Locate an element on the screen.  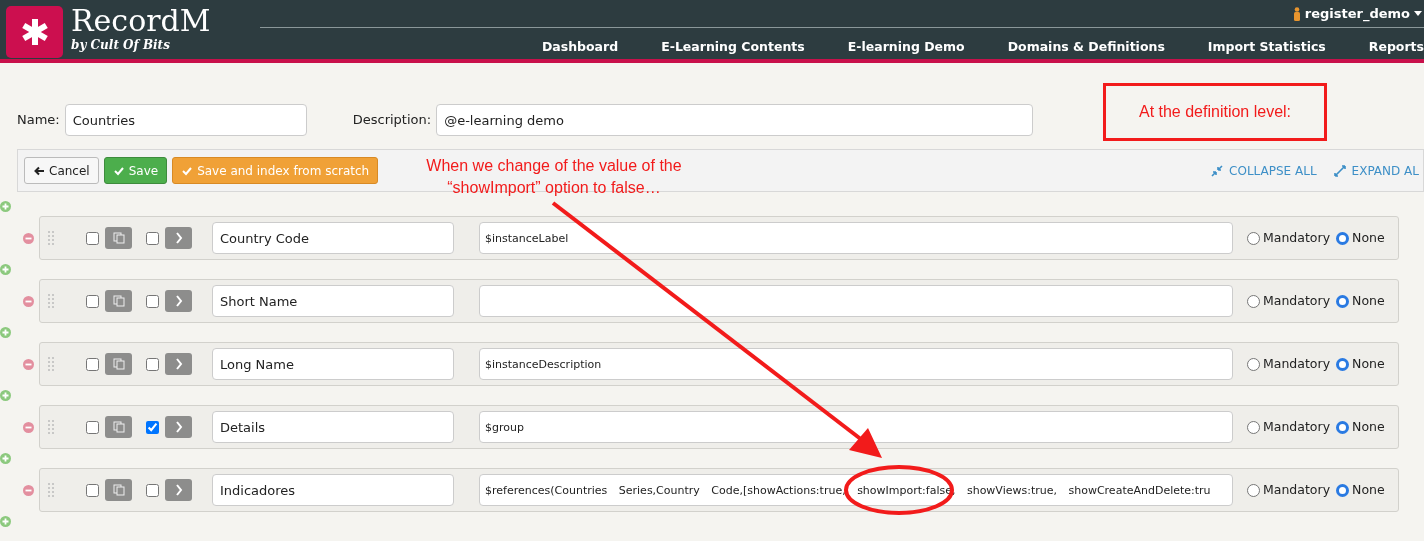
person-icon is located at coordinates (1296, 13).